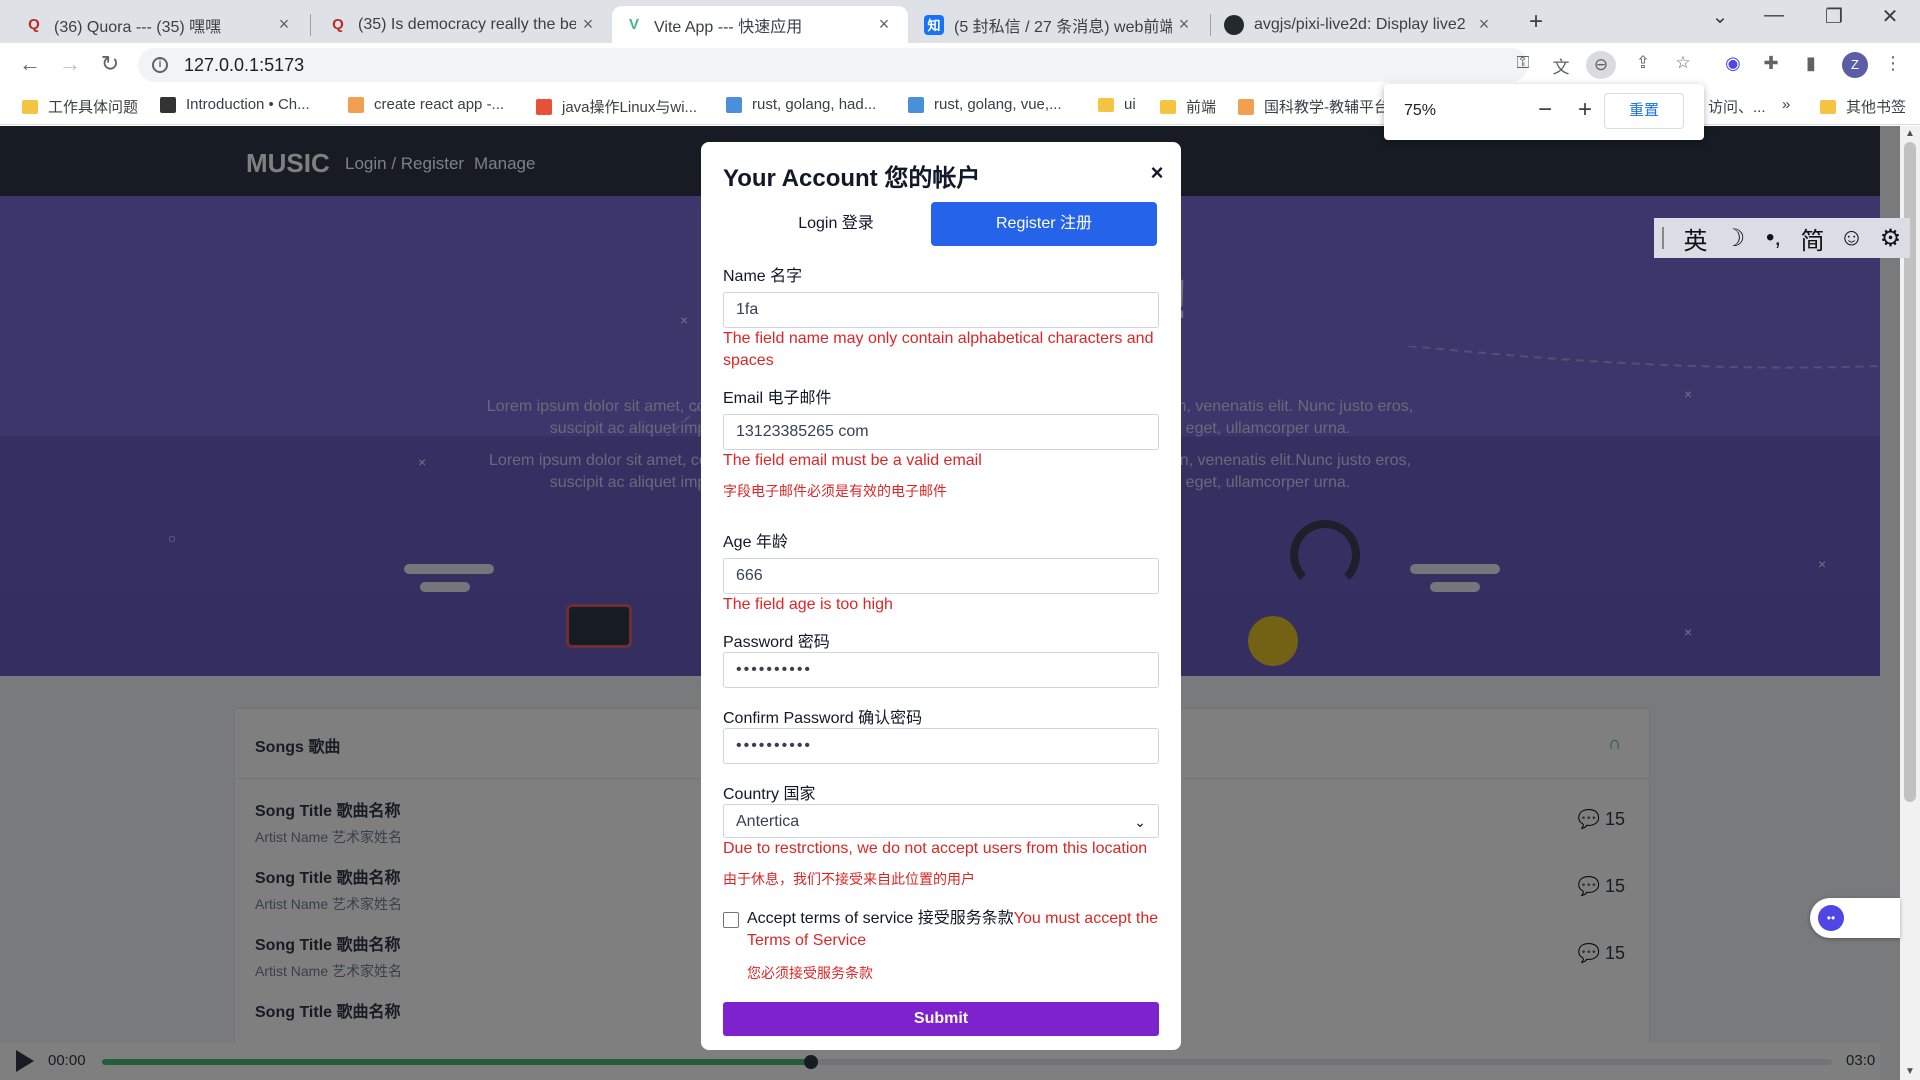 The width and height of the screenshot is (1920, 1080). I want to click on scroll-down-icon: ▼, so click(1910, 1071).